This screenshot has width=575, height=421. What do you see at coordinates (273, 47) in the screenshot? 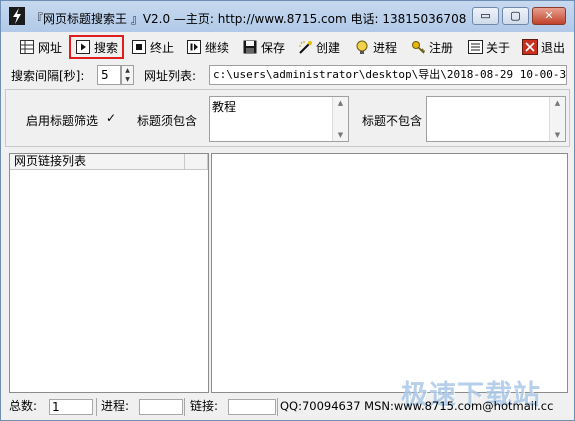
I see `toolbar-label: 保存` at bounding box center [273, 47].